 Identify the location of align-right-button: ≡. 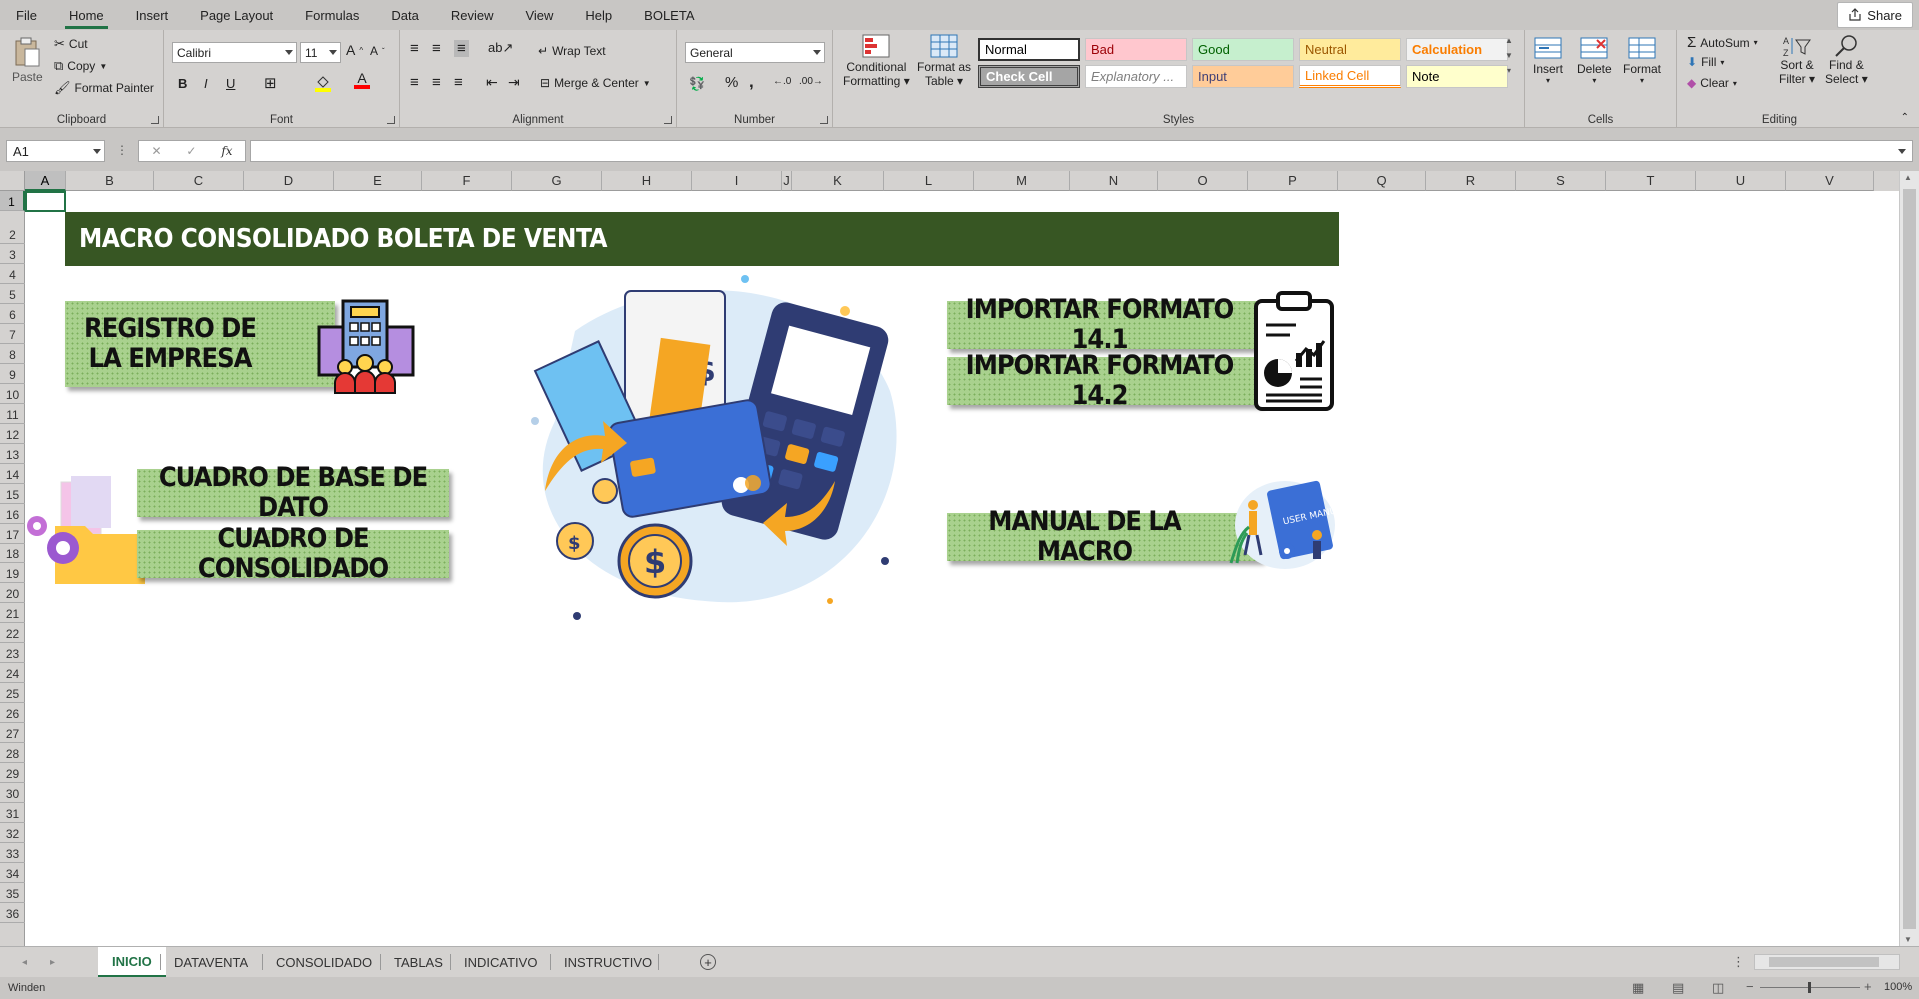
(458, 82).